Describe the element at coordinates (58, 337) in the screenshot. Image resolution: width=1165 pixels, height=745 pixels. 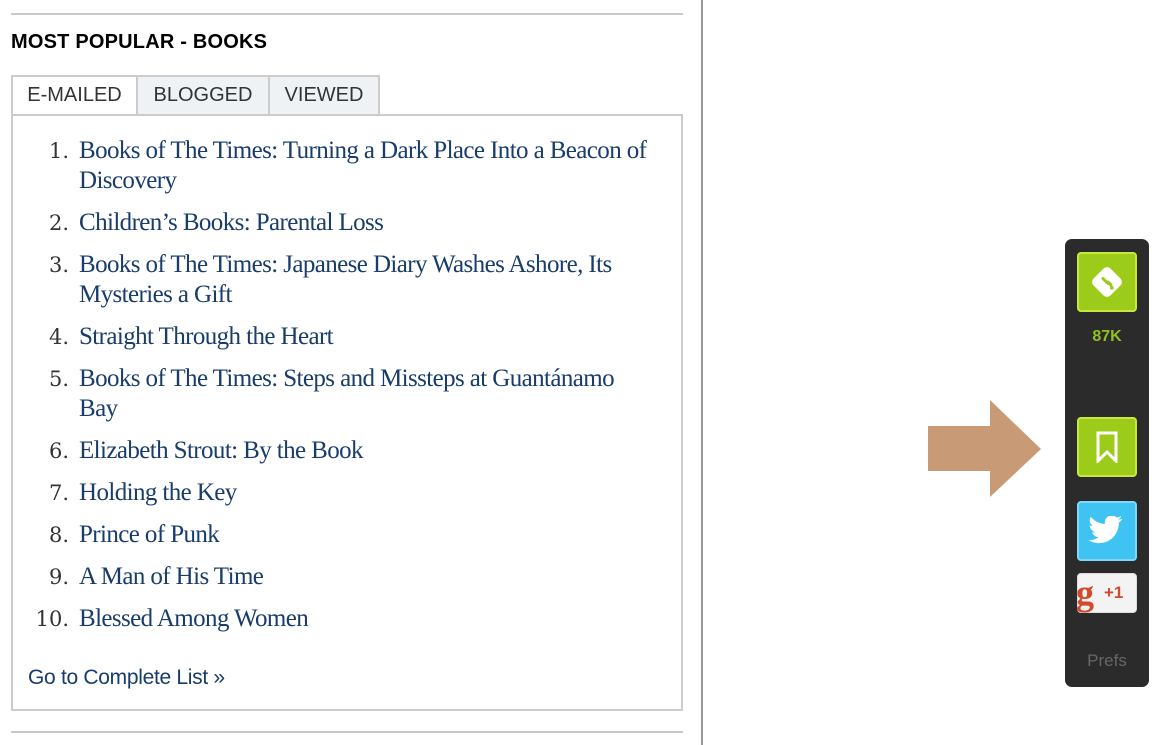
I see `item-number: 4.` at that location.